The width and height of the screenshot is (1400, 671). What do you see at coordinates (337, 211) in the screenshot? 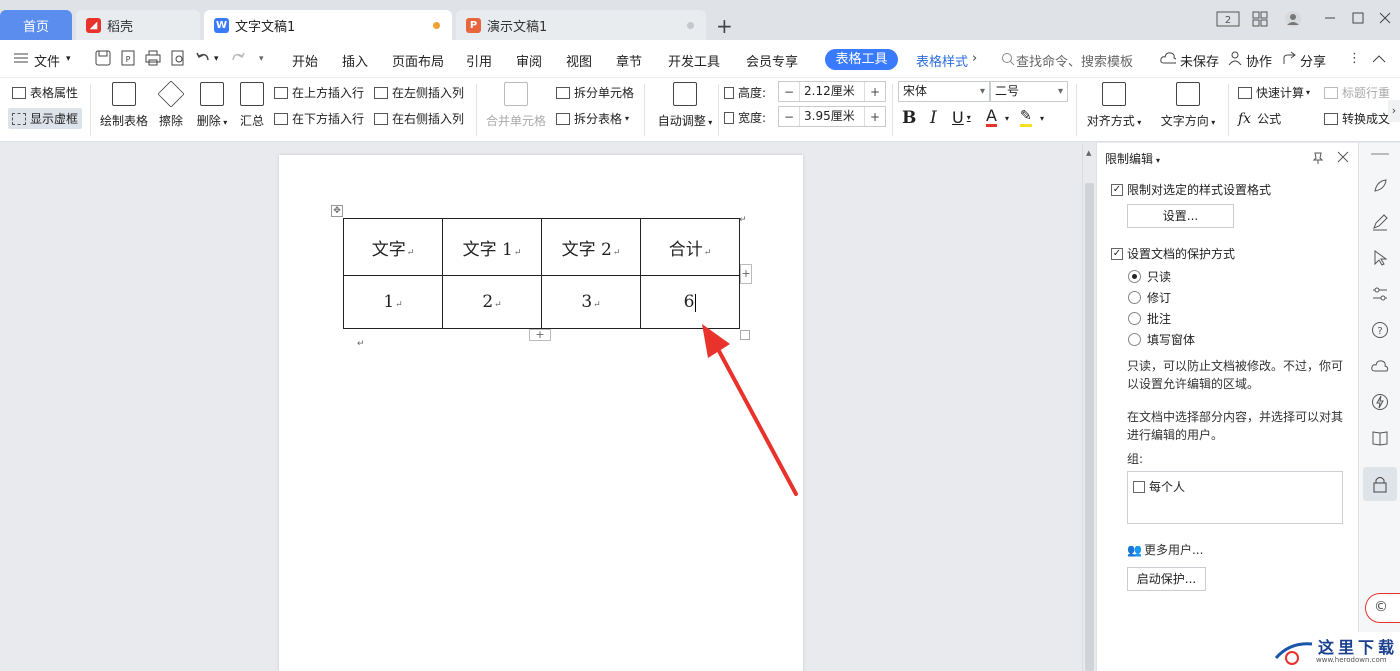
I see `table-move-handle-icon: ✥` at bounding box center [337, 211].